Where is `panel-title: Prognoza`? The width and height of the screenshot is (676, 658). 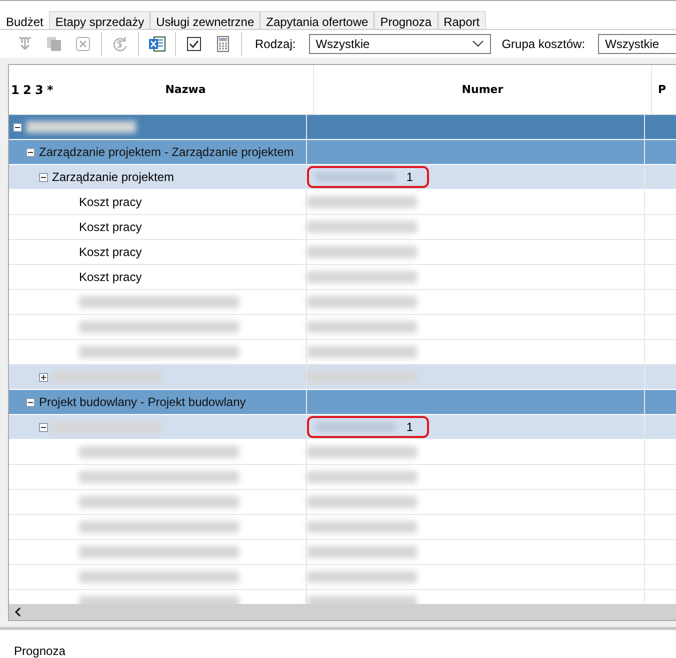 panel-title: Prognoza is located at coordinates (40, 651).